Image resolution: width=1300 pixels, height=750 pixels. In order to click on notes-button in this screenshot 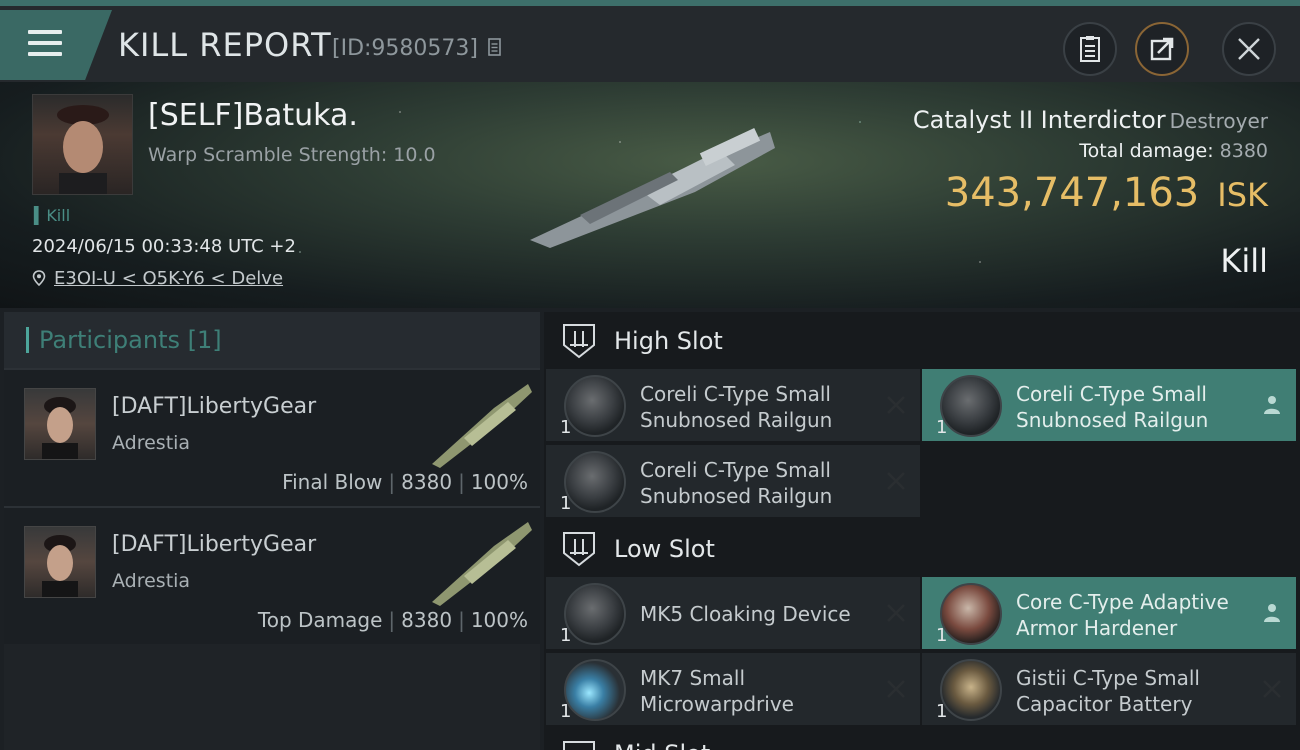, I will do `click(1090, 49)`.